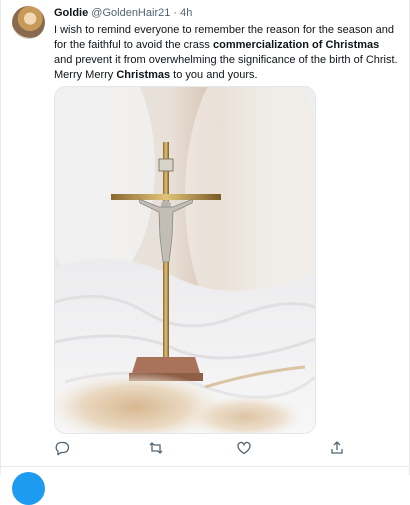 This screenshot has width=410, height=505. I want to click on timestamp: 4h, so click(186, 13).